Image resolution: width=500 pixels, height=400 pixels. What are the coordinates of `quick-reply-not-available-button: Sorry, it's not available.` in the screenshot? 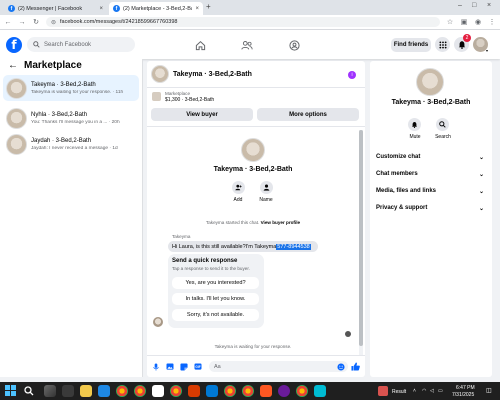 It's located at (215, 315).